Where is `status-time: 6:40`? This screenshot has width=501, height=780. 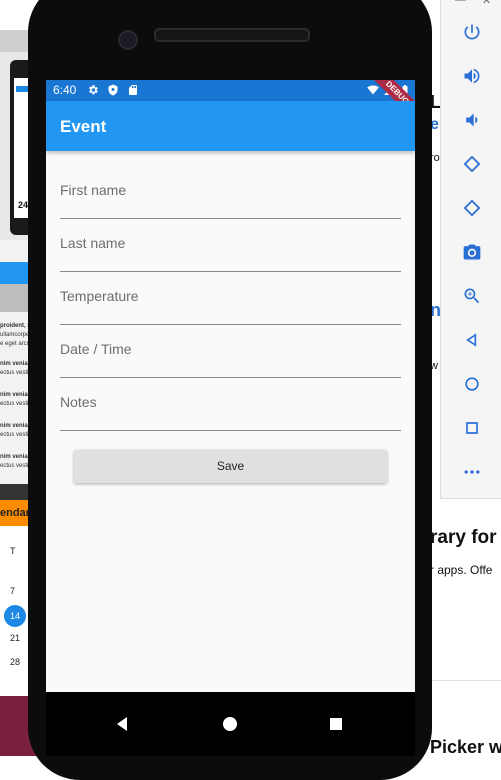
status-time: 6:40 is located at coordinates (65, 90).